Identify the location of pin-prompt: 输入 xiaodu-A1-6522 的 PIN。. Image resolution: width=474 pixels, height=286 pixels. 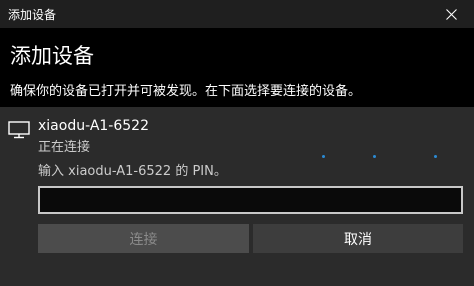
(132, 171).